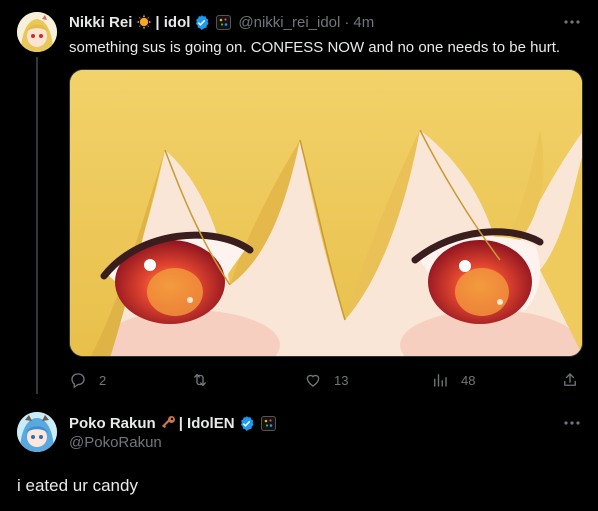 The image size is (598, 511). Describe the element at coordinates (341, 380) in the screenshot. I see `like-count: 13` at that location.